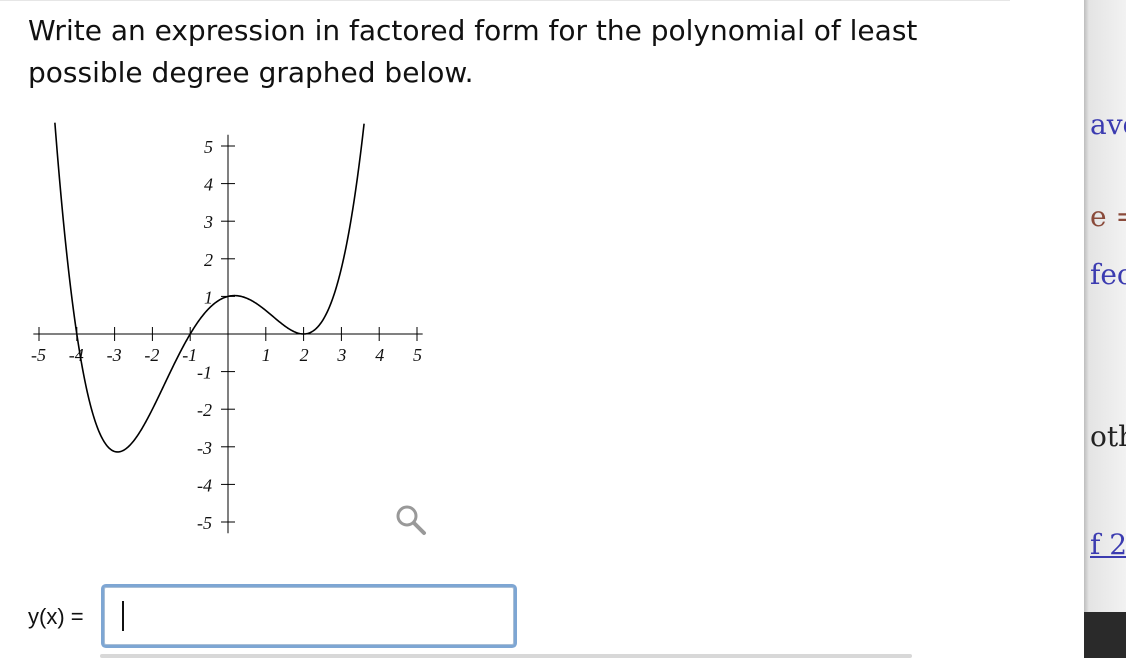 This screenshot has height=658, width=1126. I want to click on y-tick-label: -2, so click(204, 410).